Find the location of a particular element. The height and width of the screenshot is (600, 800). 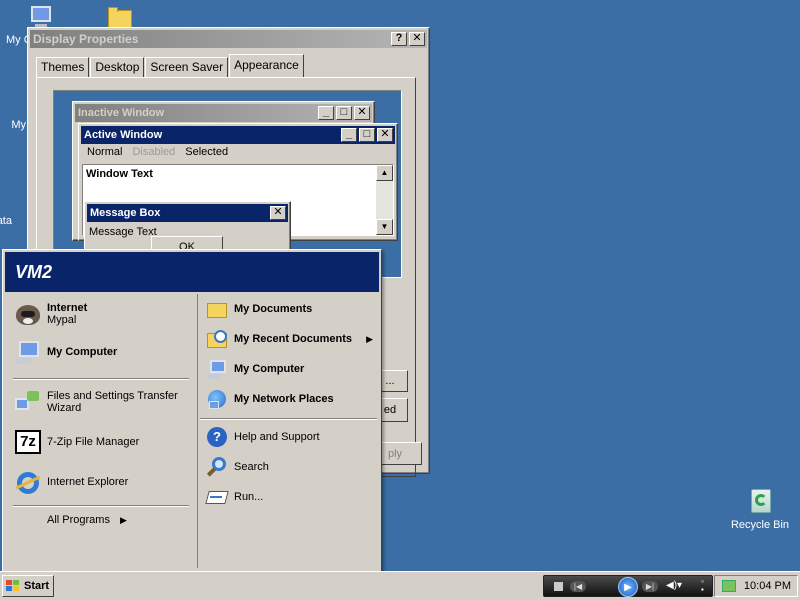

right-my-computer: My Computer is located at coordinates (289, 369).